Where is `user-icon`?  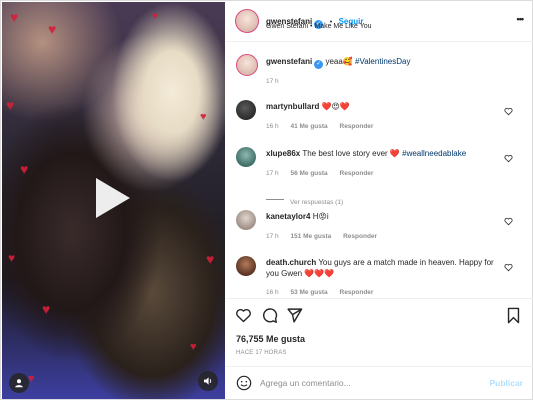
user-icon is located at coordinates (19, 383).